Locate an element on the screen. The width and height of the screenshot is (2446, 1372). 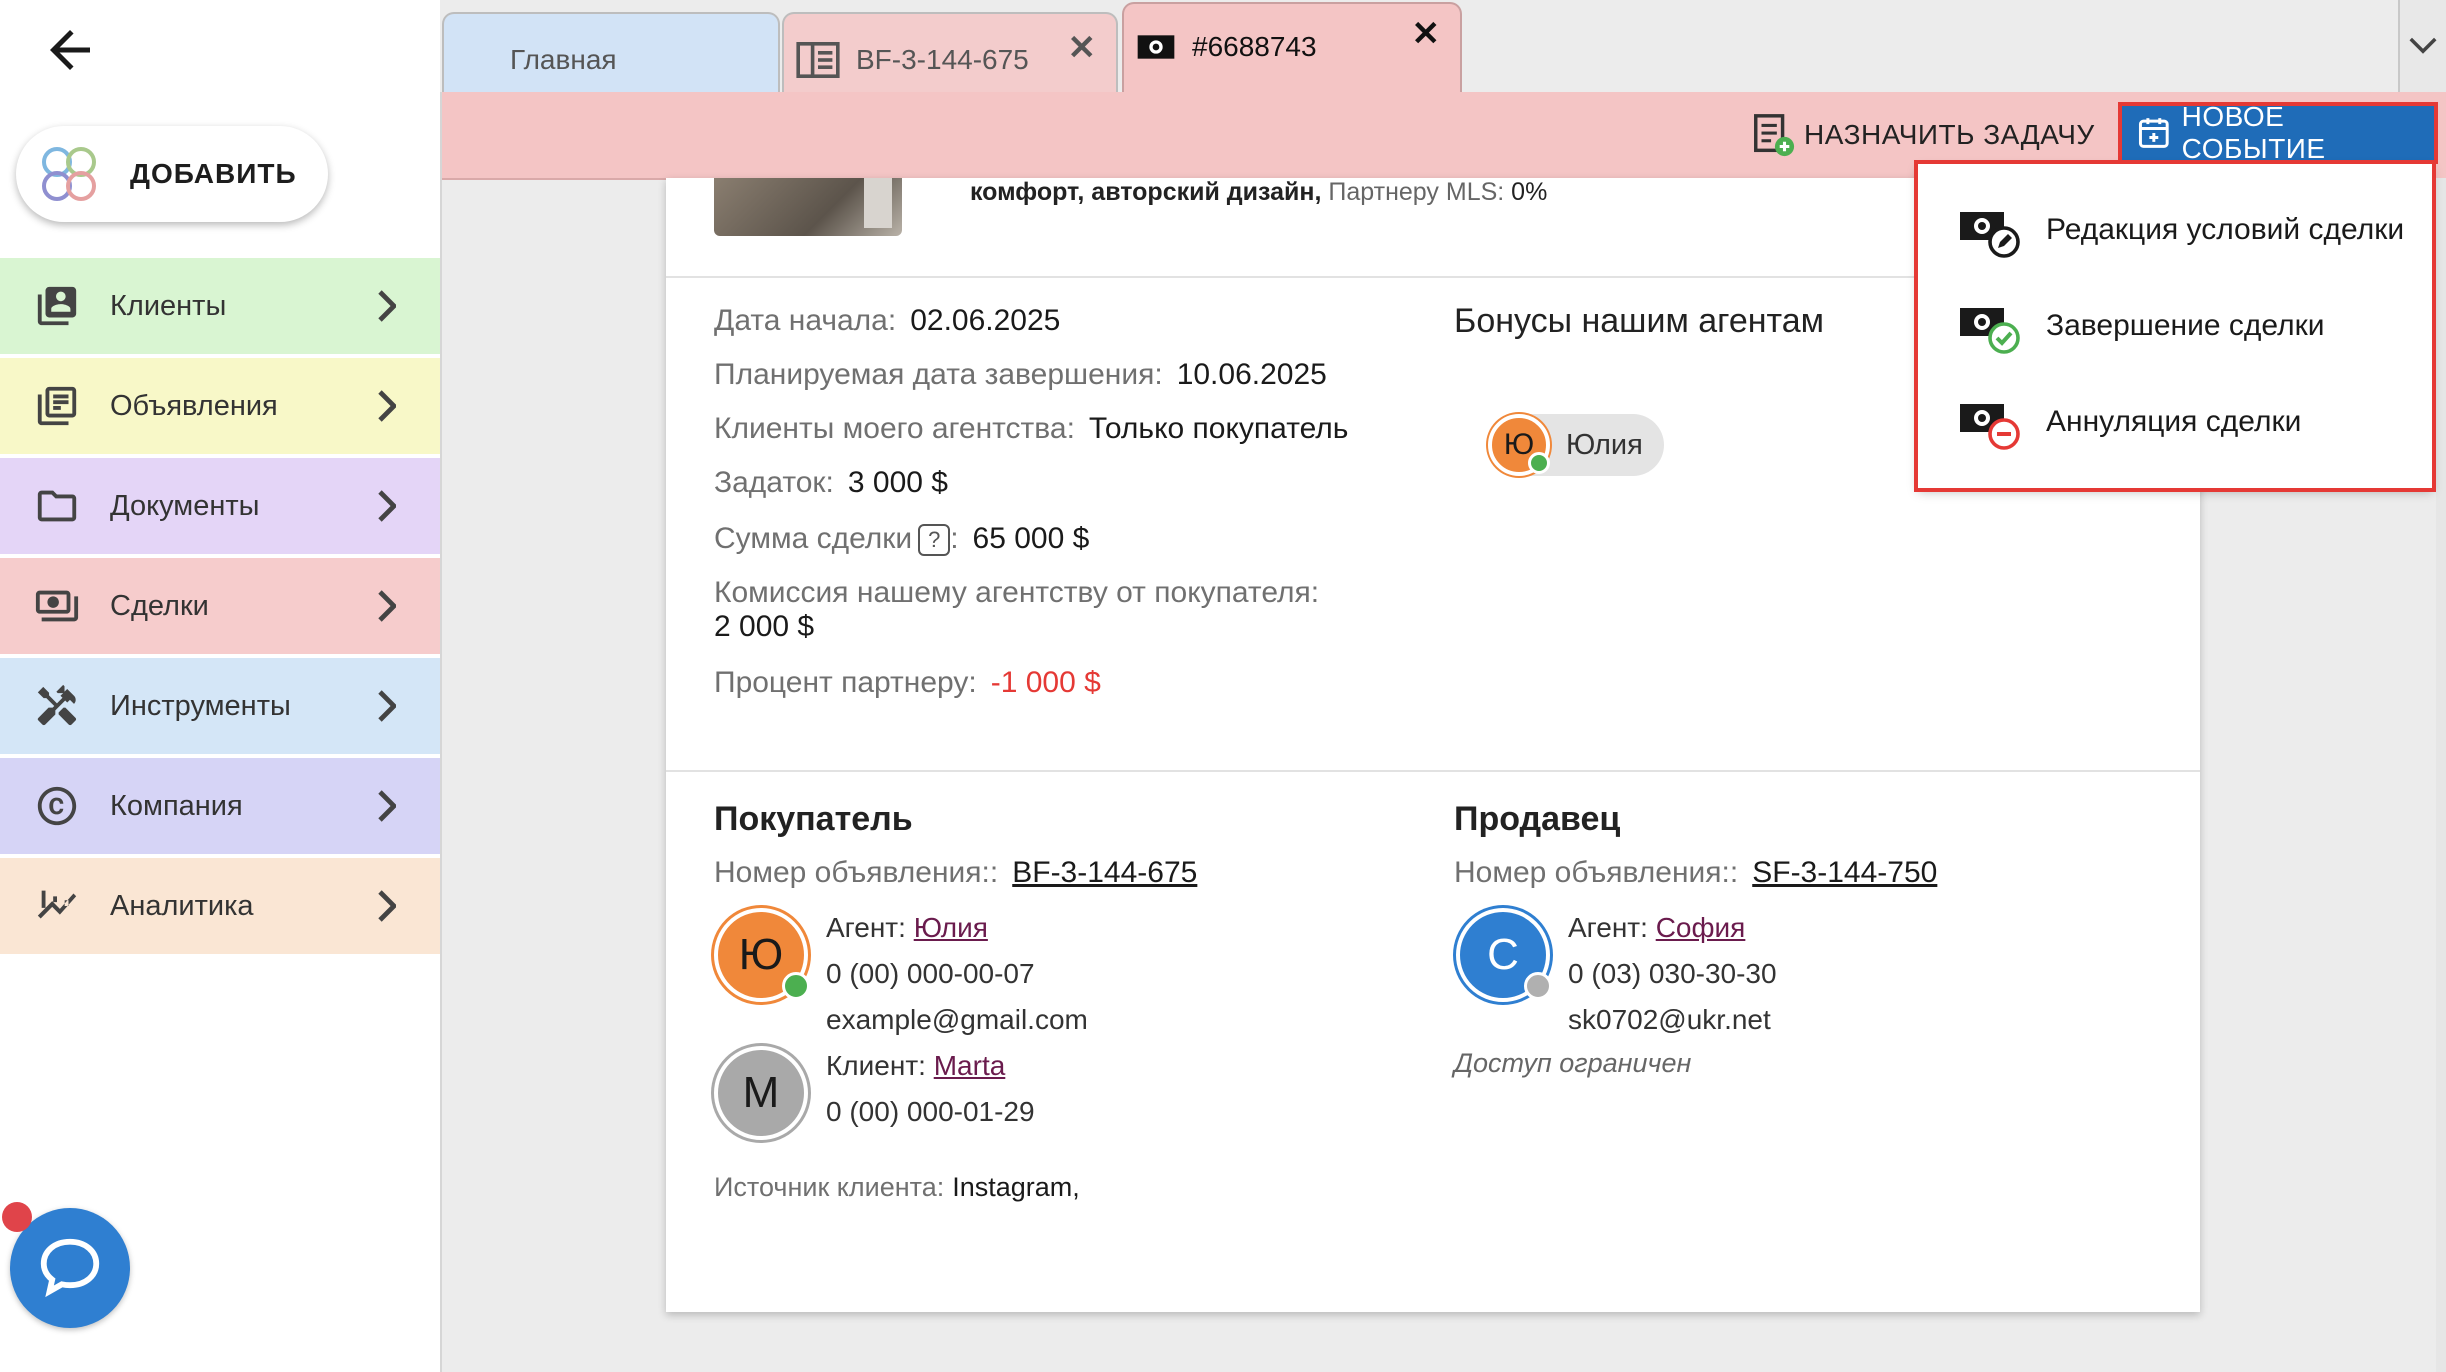
tab-listing: BF-3-144-675 ✕ is located at coordinates (950, 52).